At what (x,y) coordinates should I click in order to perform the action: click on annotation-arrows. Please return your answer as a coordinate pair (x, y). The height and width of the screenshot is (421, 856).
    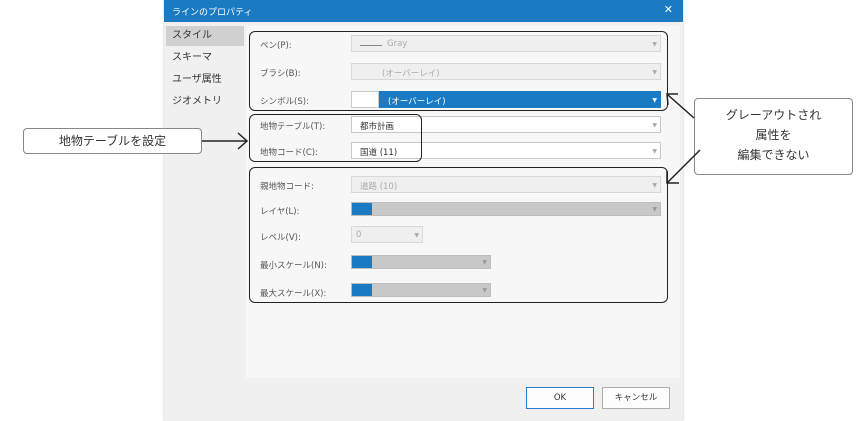
    Looking at the image, I should click on (451, 138).